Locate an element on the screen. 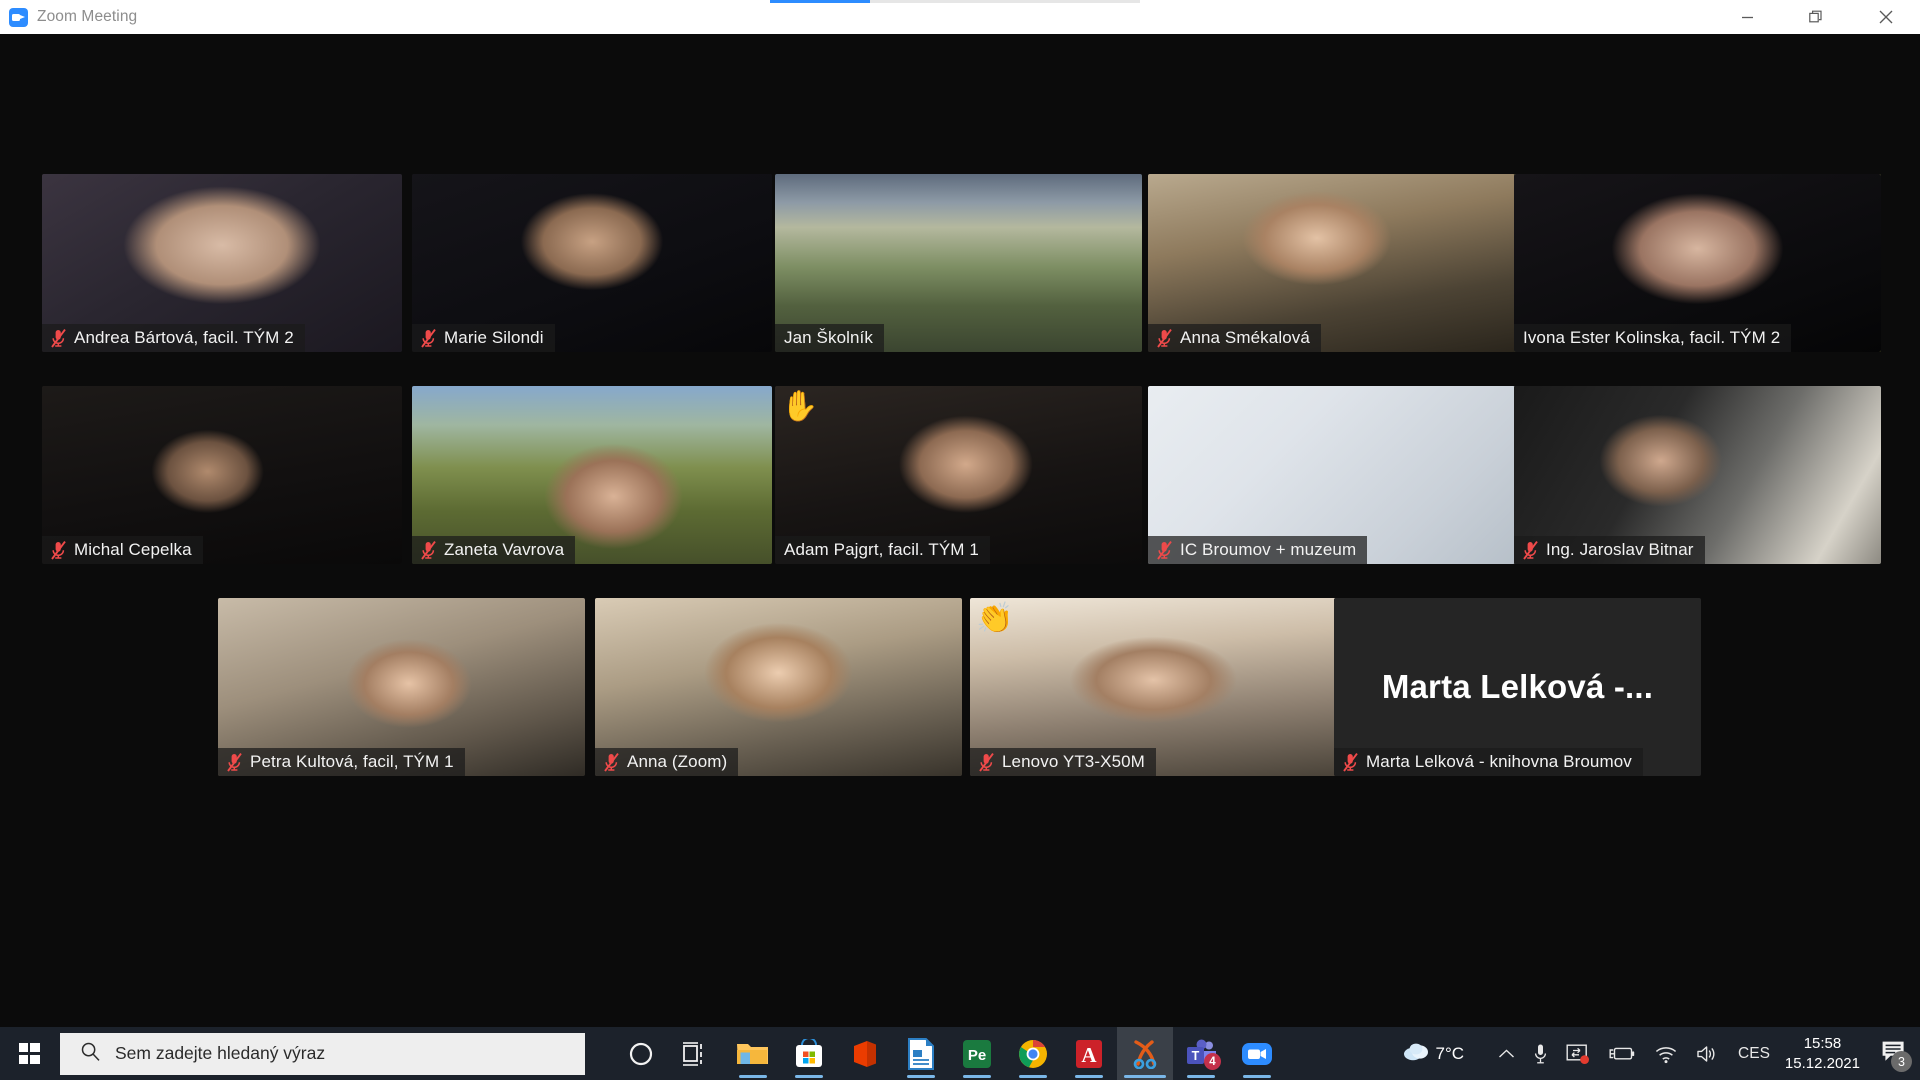  start-button is located at coordinates (29, 1053).